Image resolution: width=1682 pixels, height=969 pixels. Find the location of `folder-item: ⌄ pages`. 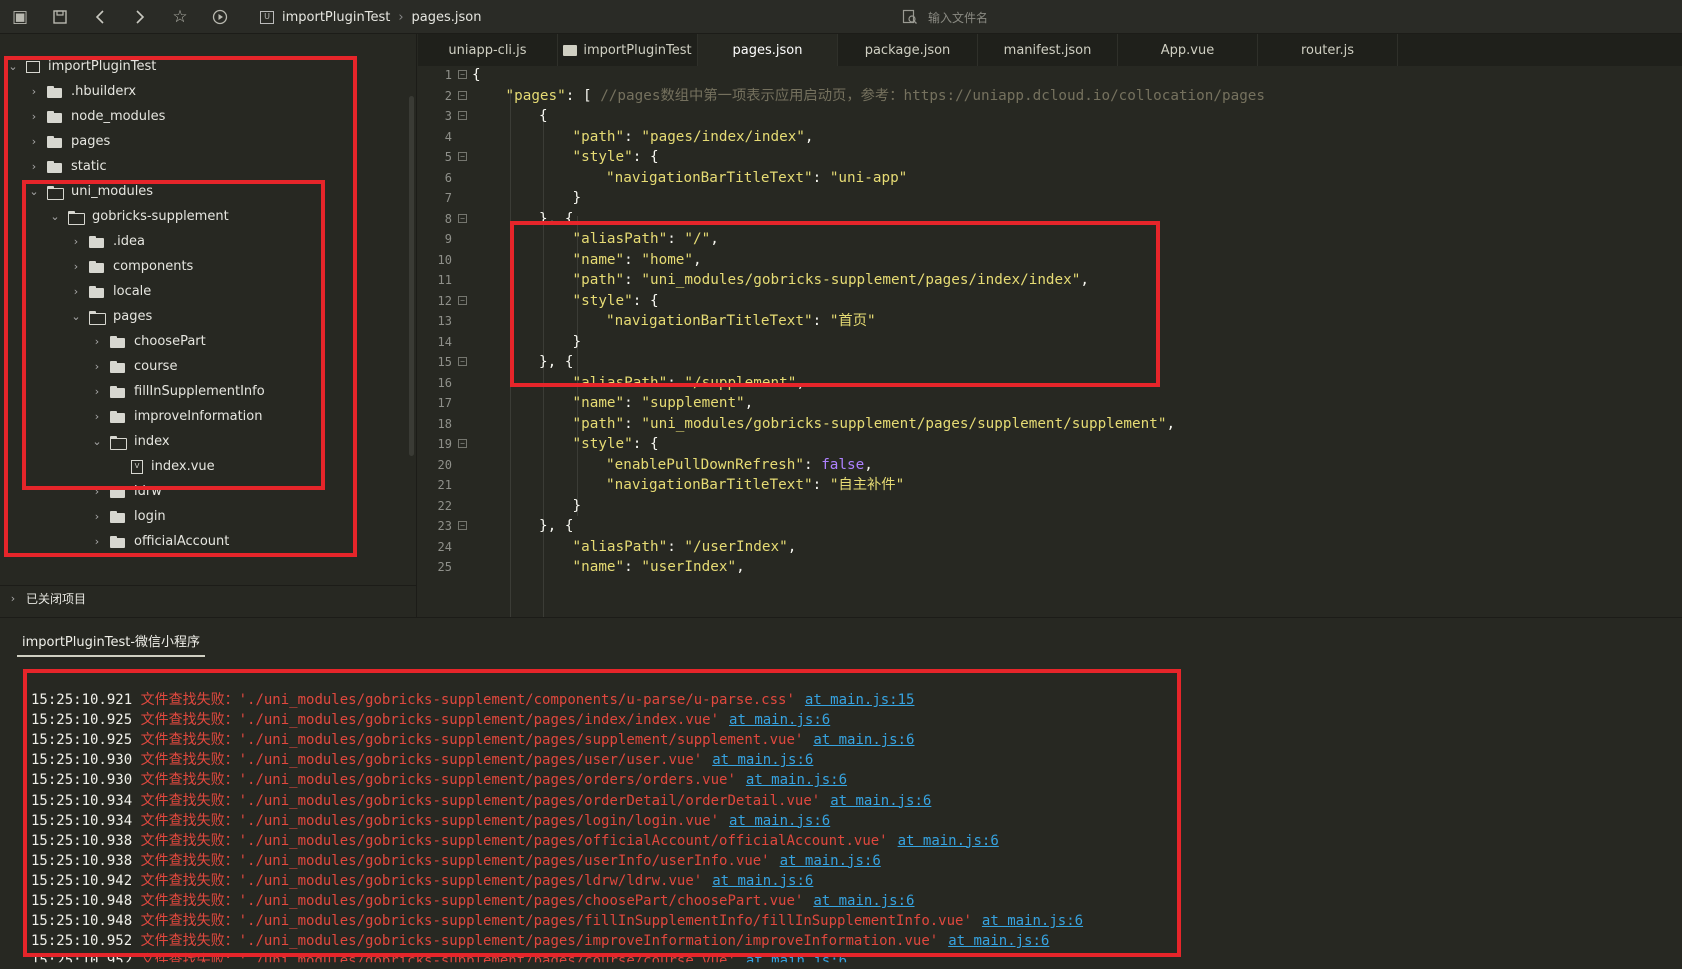

folder-item: ⌄ pages is located at coordinates (200, 316).